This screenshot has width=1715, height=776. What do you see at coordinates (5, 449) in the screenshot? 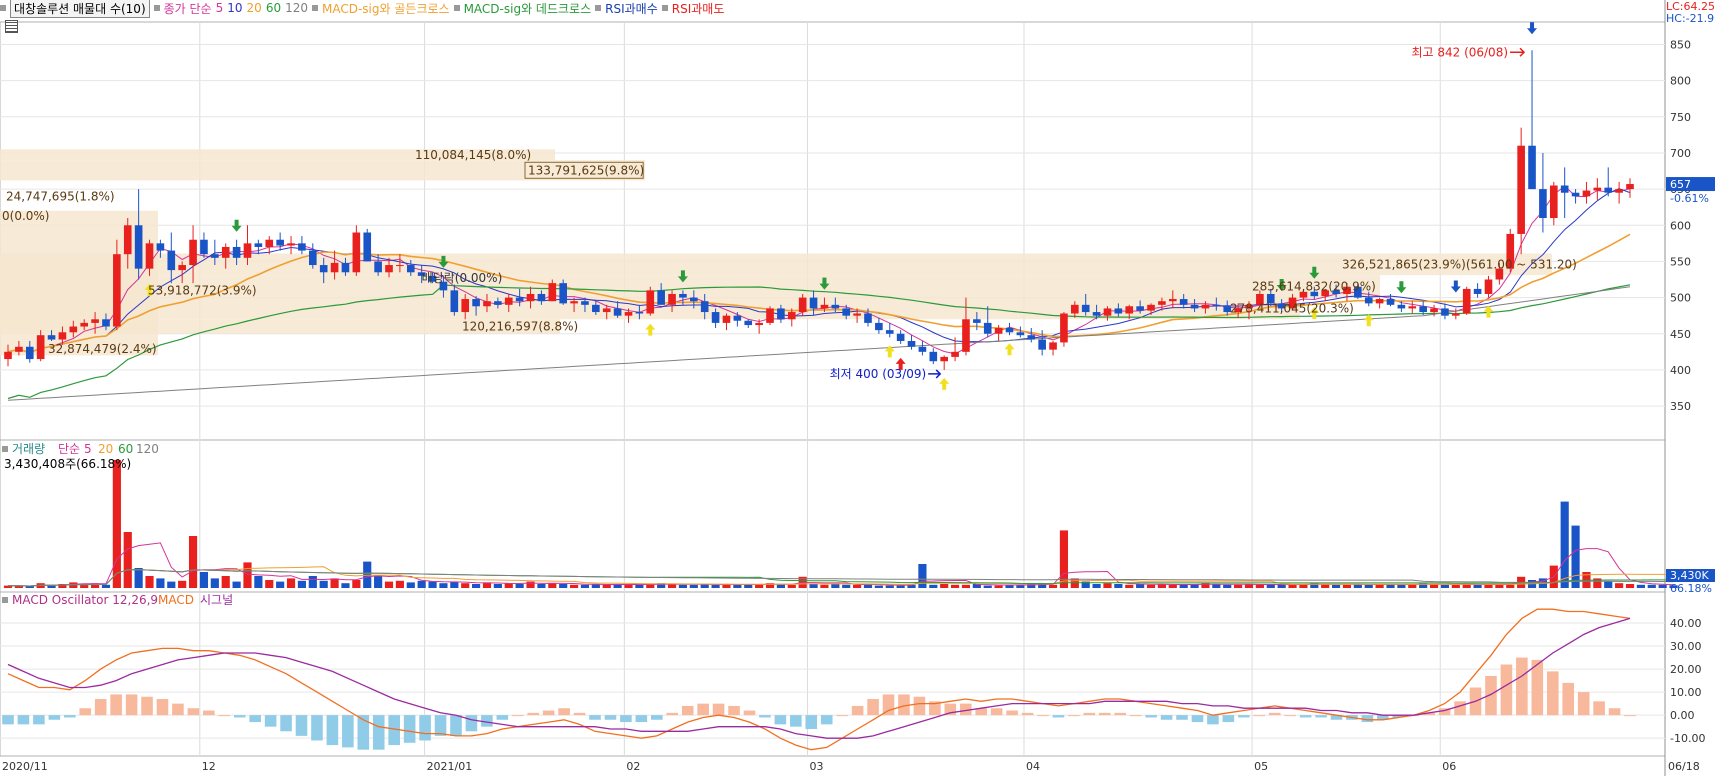
I see `legend-marker-icon` at bounding box center [5, 449].